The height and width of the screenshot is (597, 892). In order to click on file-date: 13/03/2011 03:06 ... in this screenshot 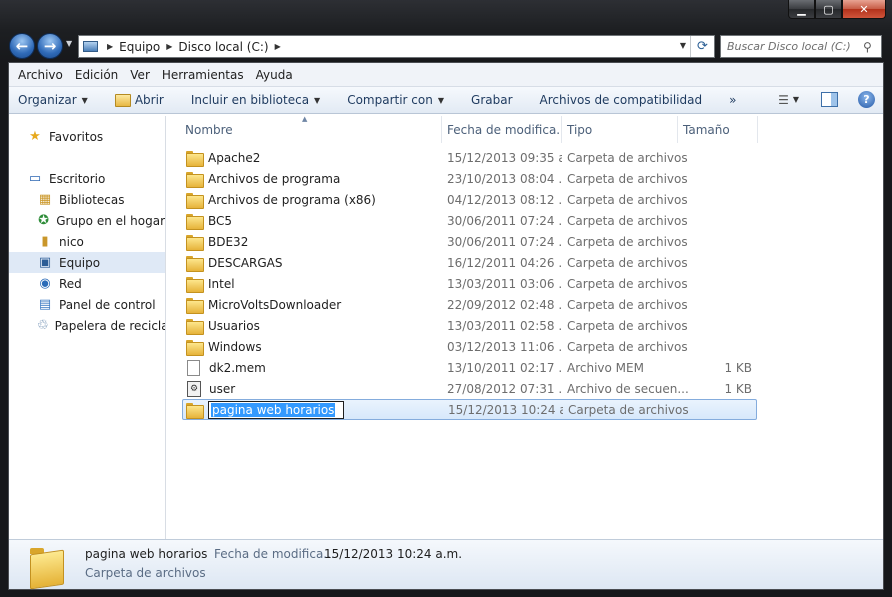, I will do `click(504, 283)`.